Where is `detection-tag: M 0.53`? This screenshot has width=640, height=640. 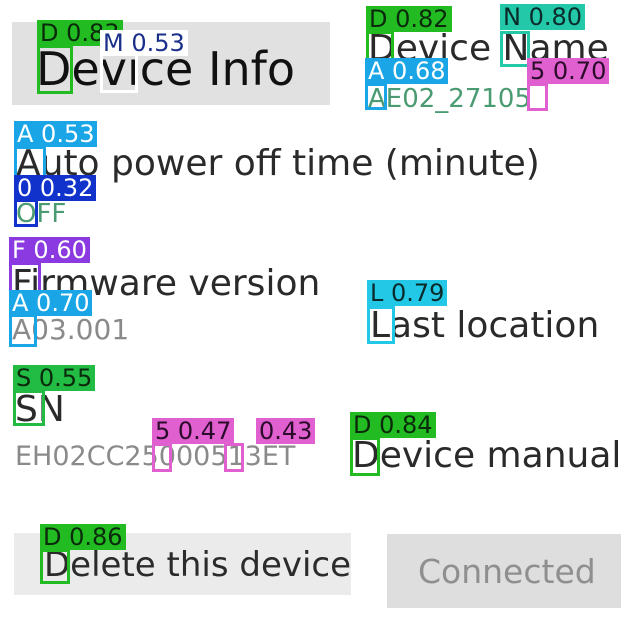
detection-tag: M 0.53 is located at coordinates (144, 43).